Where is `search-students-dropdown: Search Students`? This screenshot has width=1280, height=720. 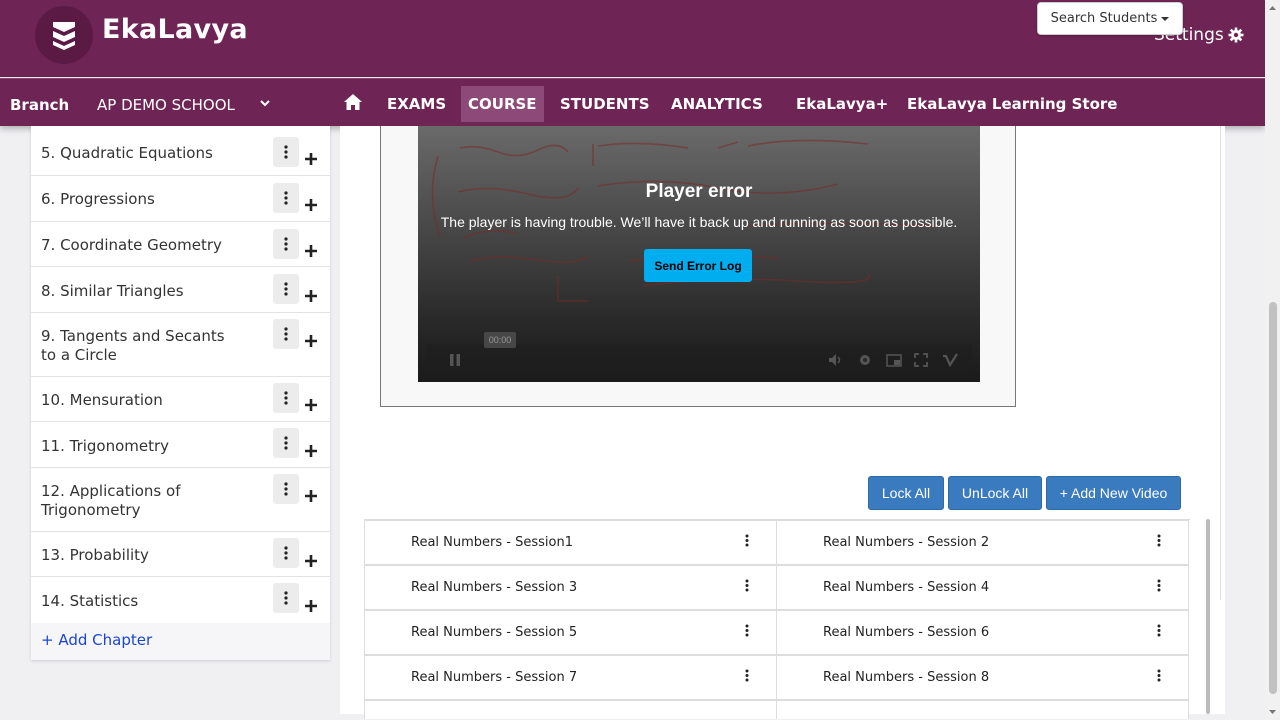 search-students-dropdown: Search Students is located at coordinates (1110, 18).